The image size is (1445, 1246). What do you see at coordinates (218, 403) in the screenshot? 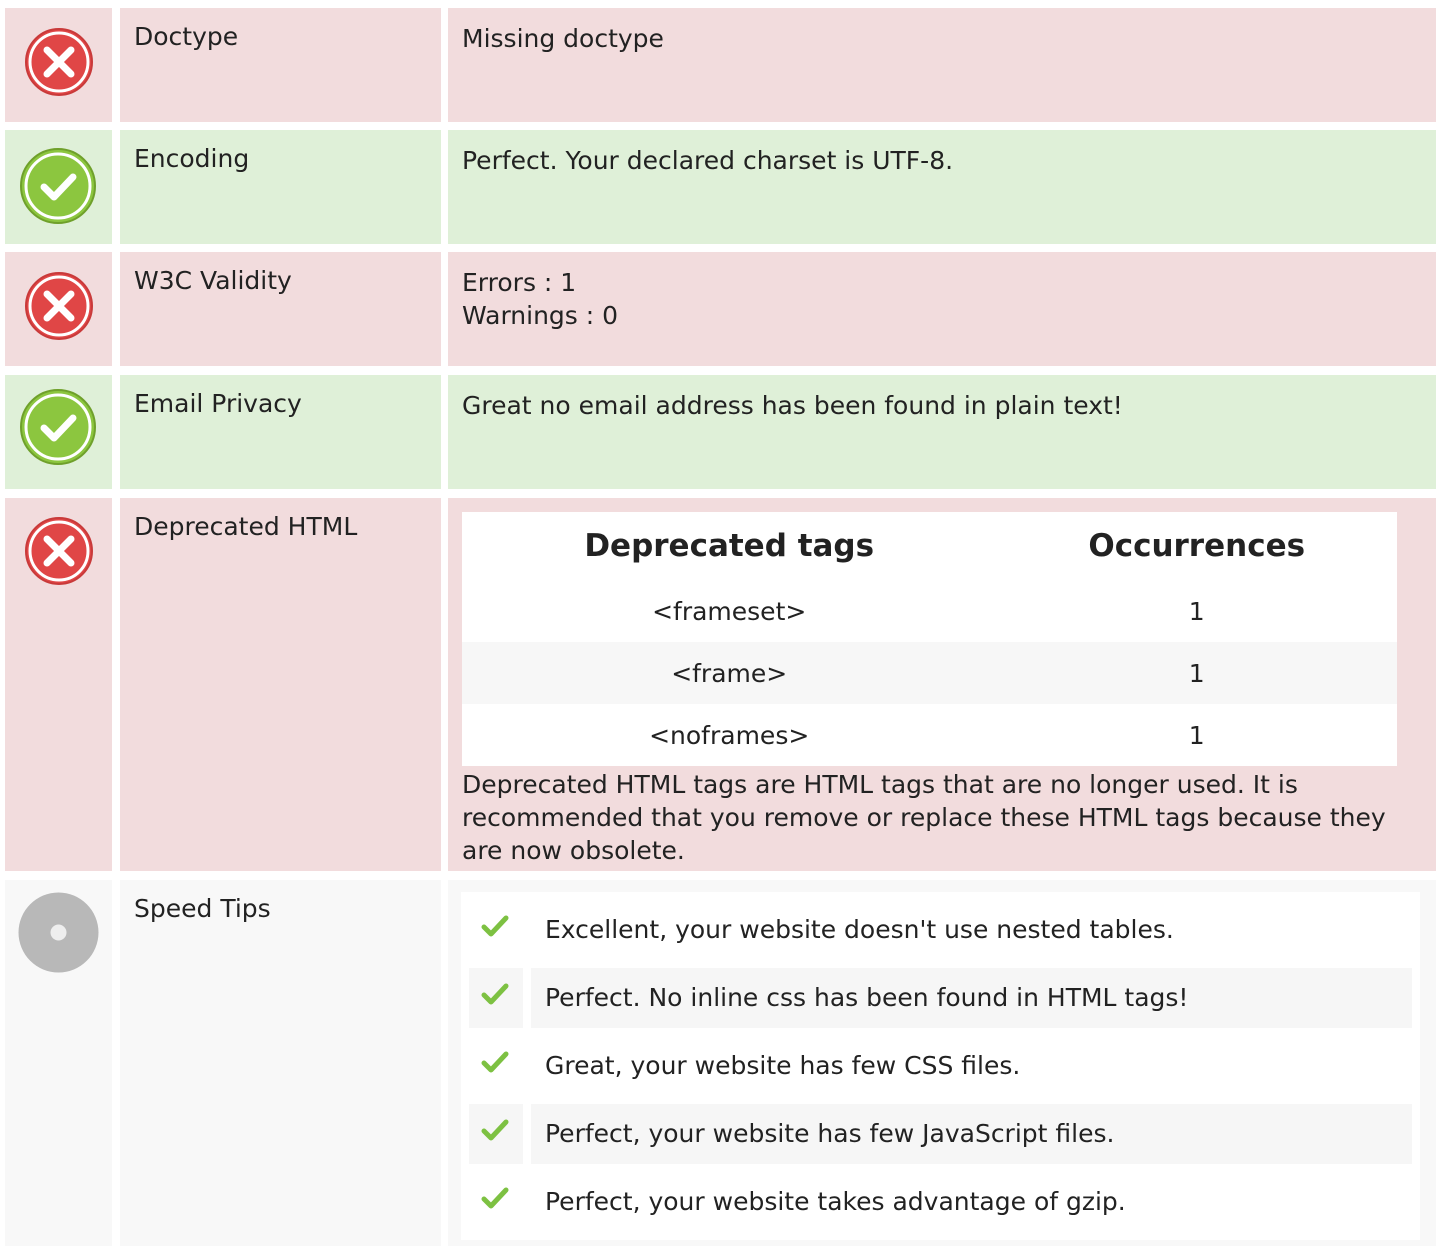
I see `email-label: Email Privacy` at bounding box center [218, 403].